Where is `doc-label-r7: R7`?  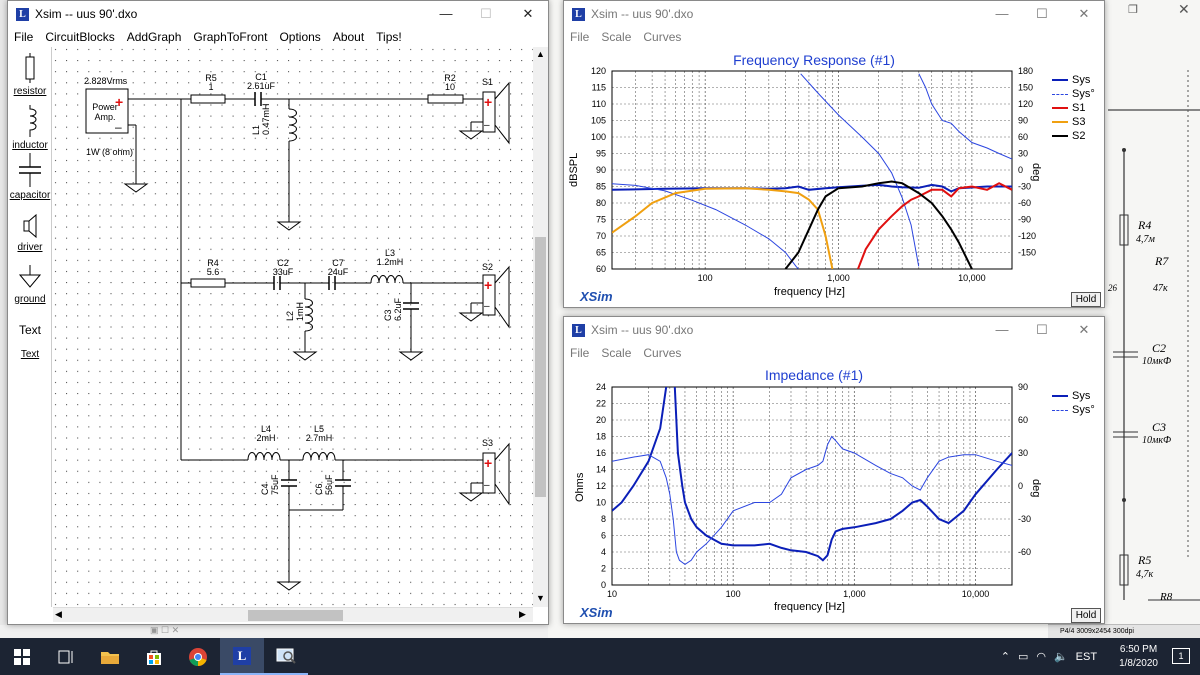 doc-label-r7: R7 is located at coordinates (1162, 261).